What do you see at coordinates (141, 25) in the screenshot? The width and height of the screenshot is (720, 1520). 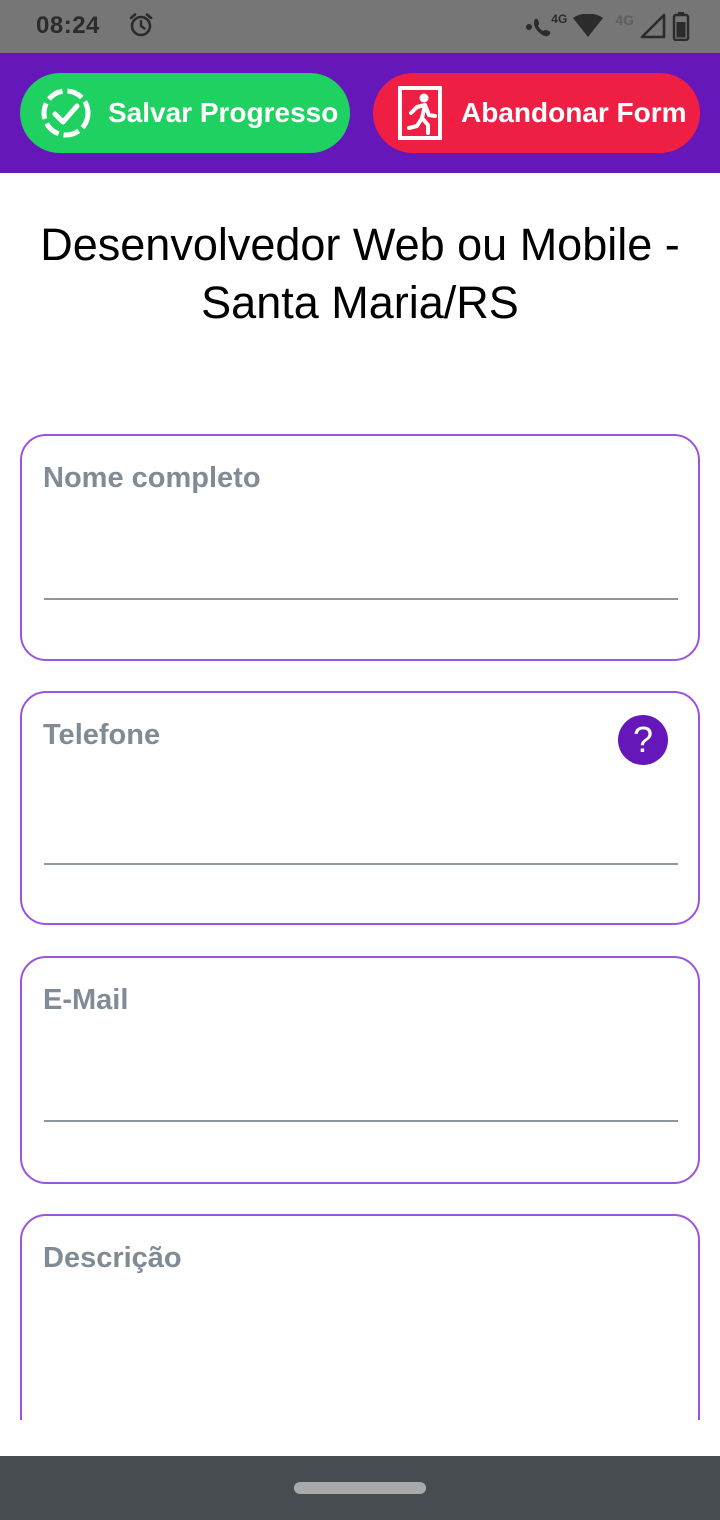 I see `alarm-icon` at bounding box center [141, 25].